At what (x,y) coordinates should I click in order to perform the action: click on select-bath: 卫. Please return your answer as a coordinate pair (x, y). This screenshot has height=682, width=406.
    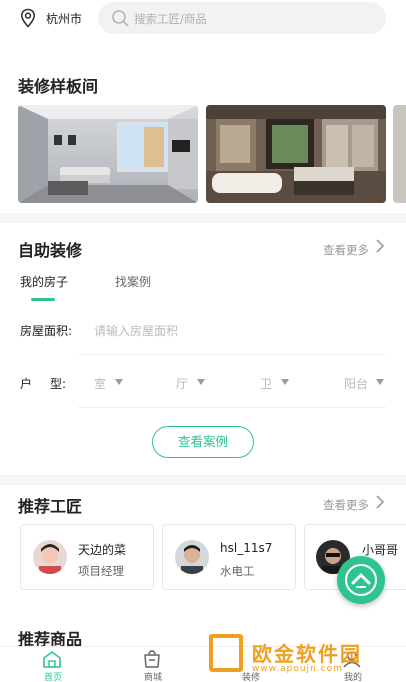
    Looking at the image, I should click on (266, 383).